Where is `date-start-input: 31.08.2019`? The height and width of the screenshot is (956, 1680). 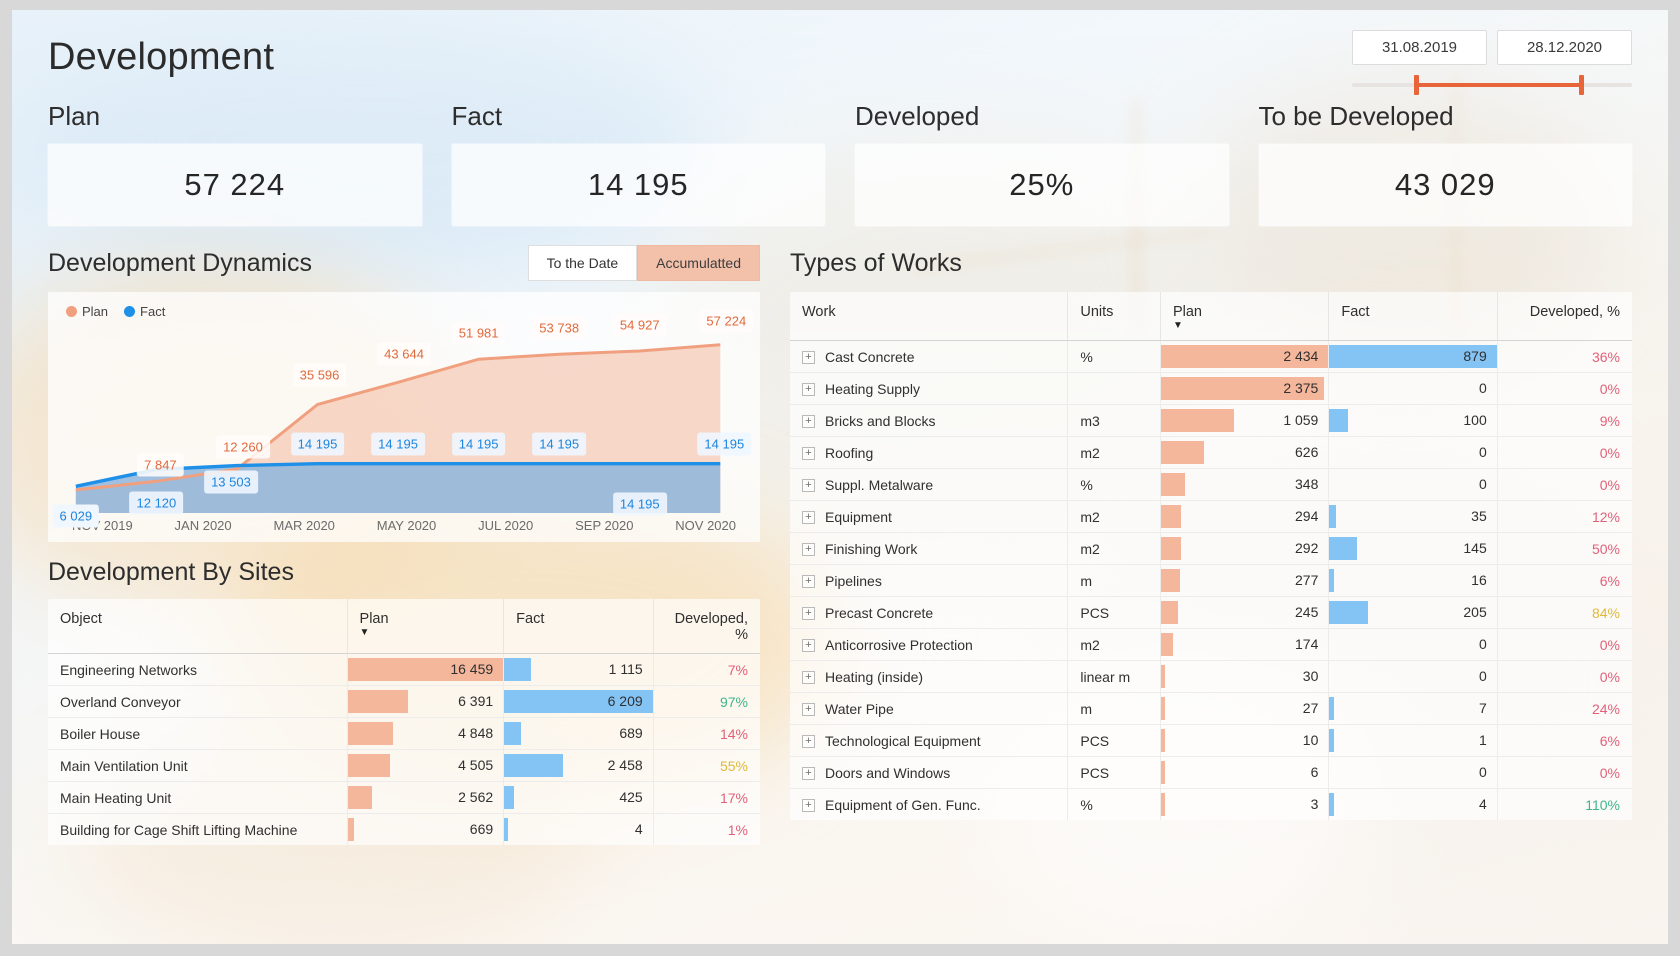
date-start-input: 31.08.2019 is located at coordinates (1419, 47).